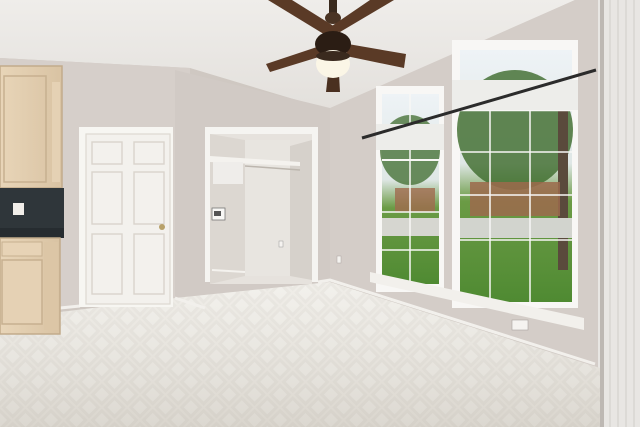 Image resolution: width=640 pixels, height=427 pixels. Describe the element at coordinates (32, 233) in the screenshot. I see `countertop` at that location.